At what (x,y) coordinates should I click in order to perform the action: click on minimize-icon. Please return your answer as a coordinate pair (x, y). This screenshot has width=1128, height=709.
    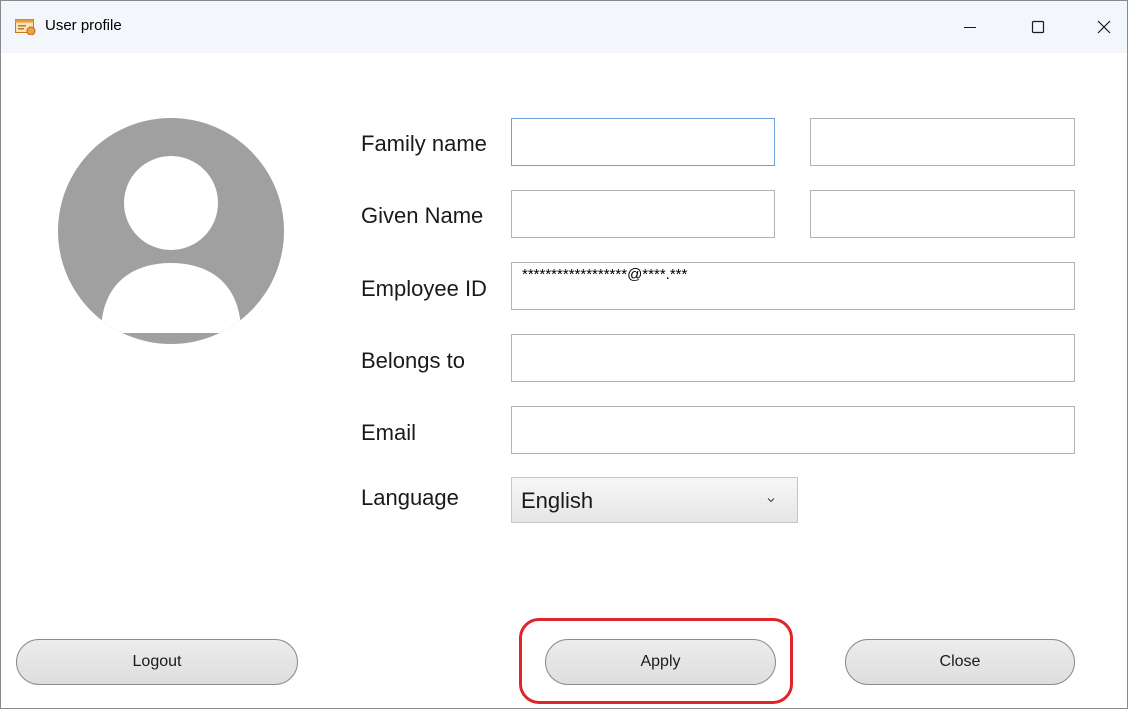
    Looking at the image, I should click on (970, 27).